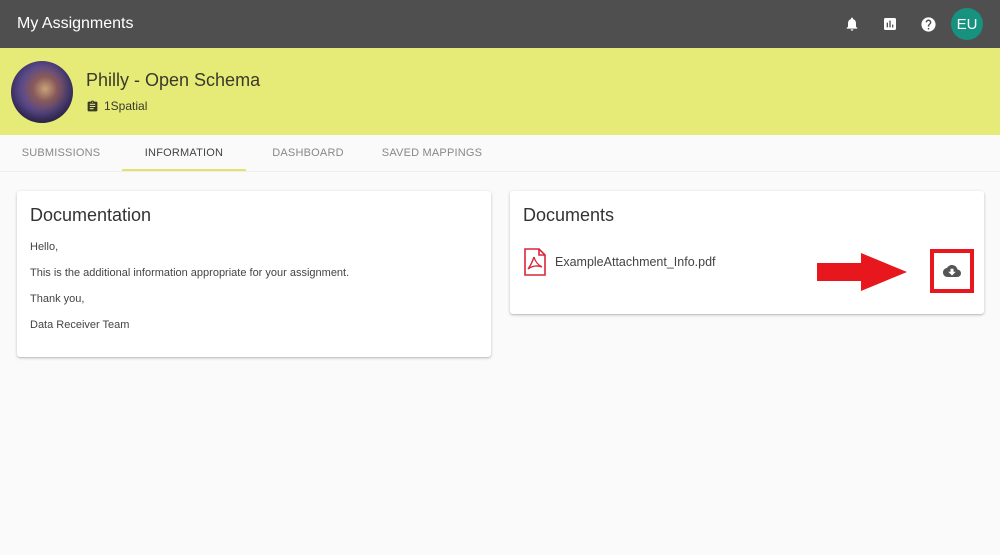 The image size is (1000, 555). I want to click on reports-button, so click(890, 24).